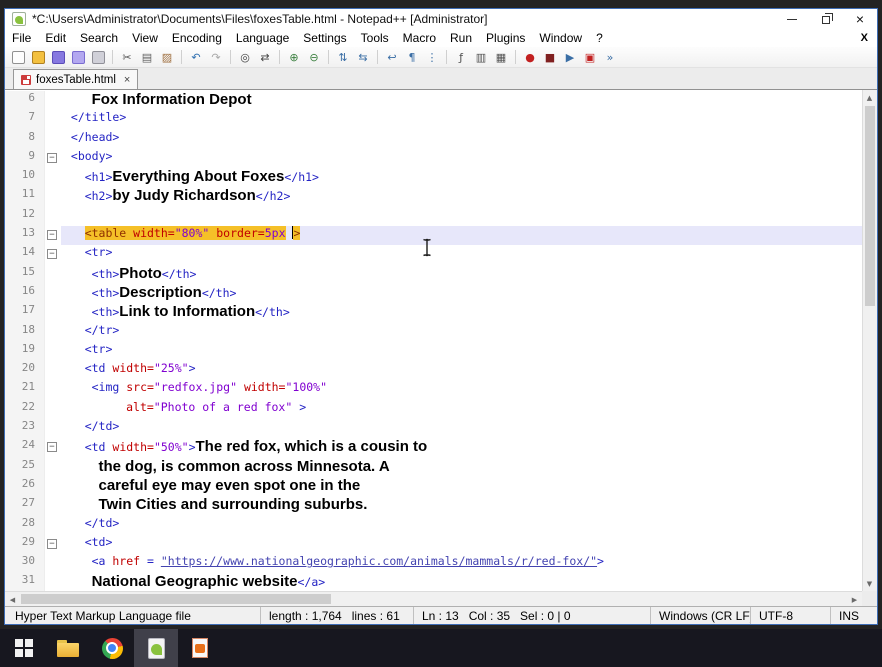 The image size is (882, 667). I want to click on code-text: </title>, so click(461, 119).